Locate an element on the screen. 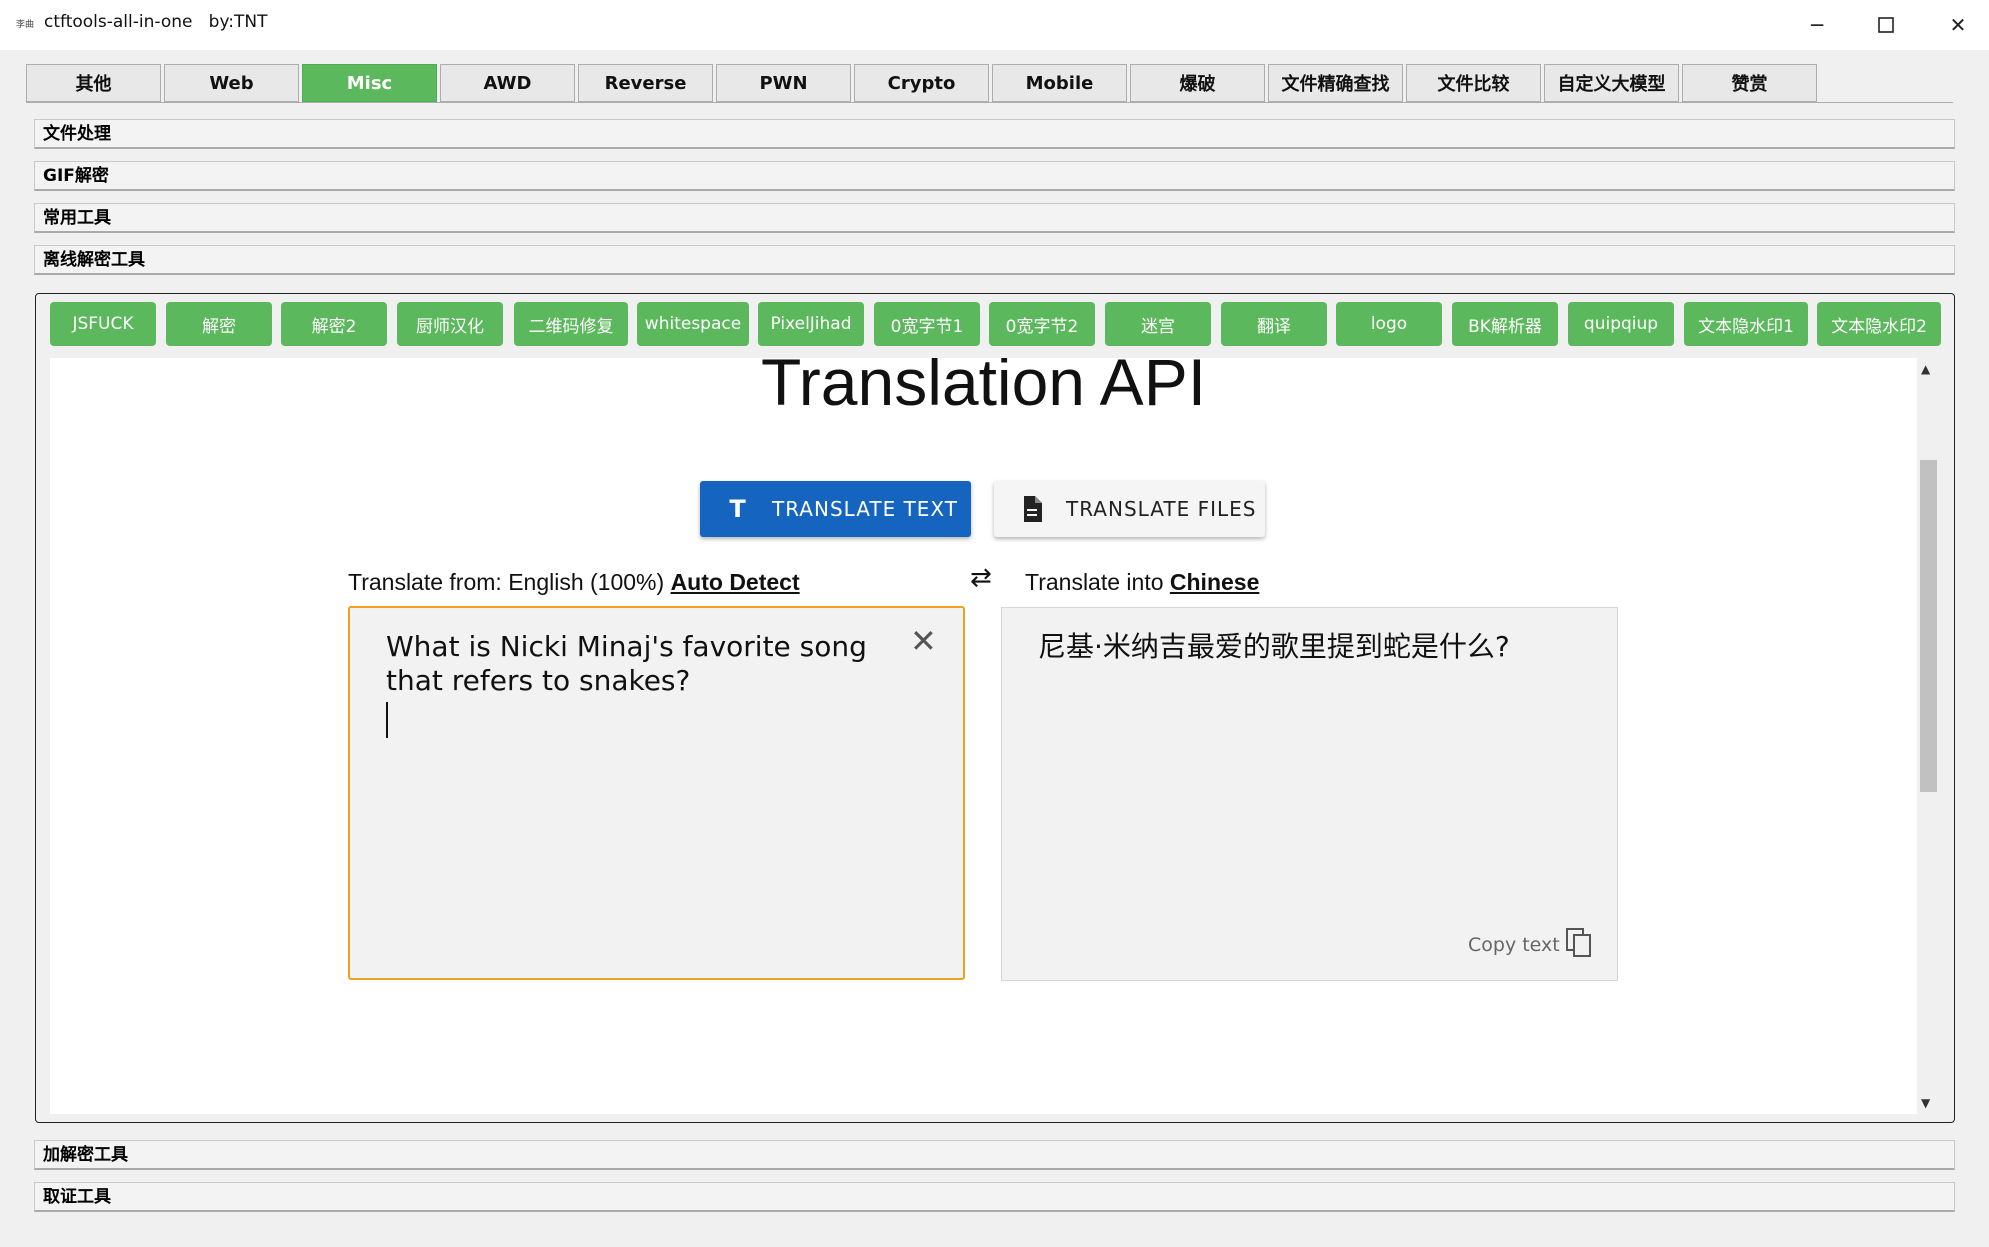 The height and width of the screenshot is (1247, 1989). accordion-file-processing: 文件处理 is located at coordinates (994, 134).